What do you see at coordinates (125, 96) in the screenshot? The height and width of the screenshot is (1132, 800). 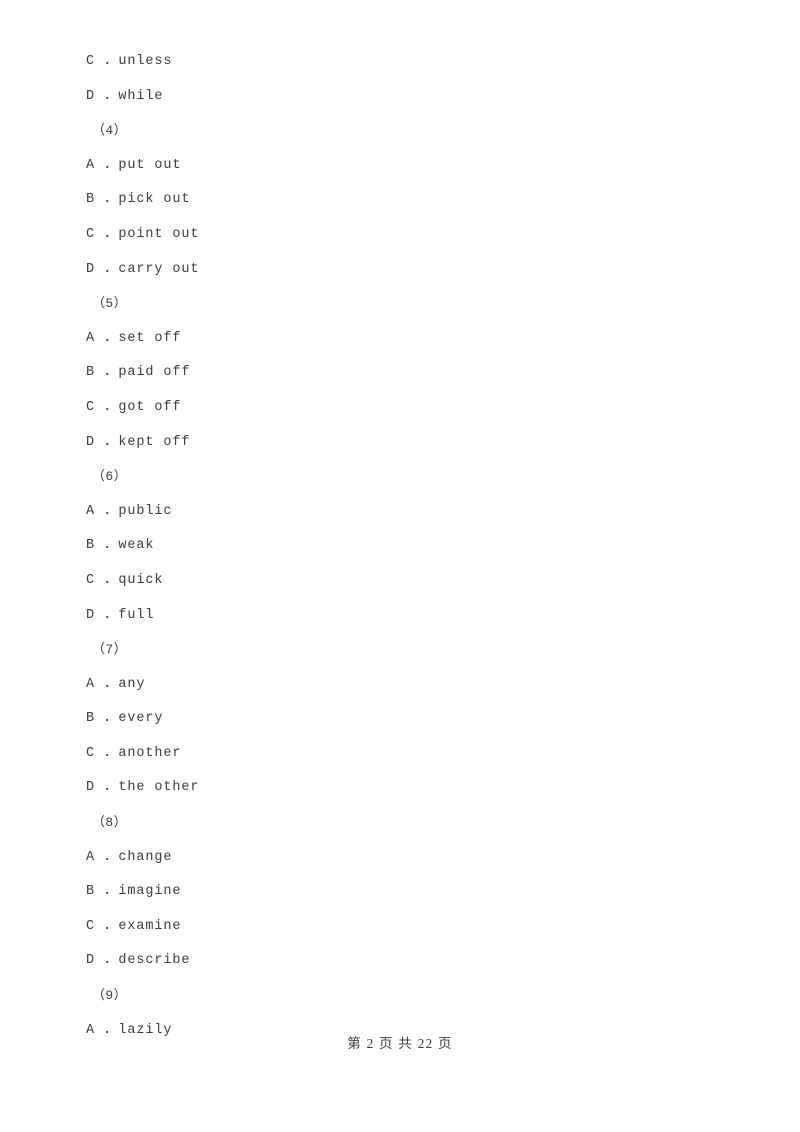 I see `answer-option: D ．while` at bounding box center [125, 96].